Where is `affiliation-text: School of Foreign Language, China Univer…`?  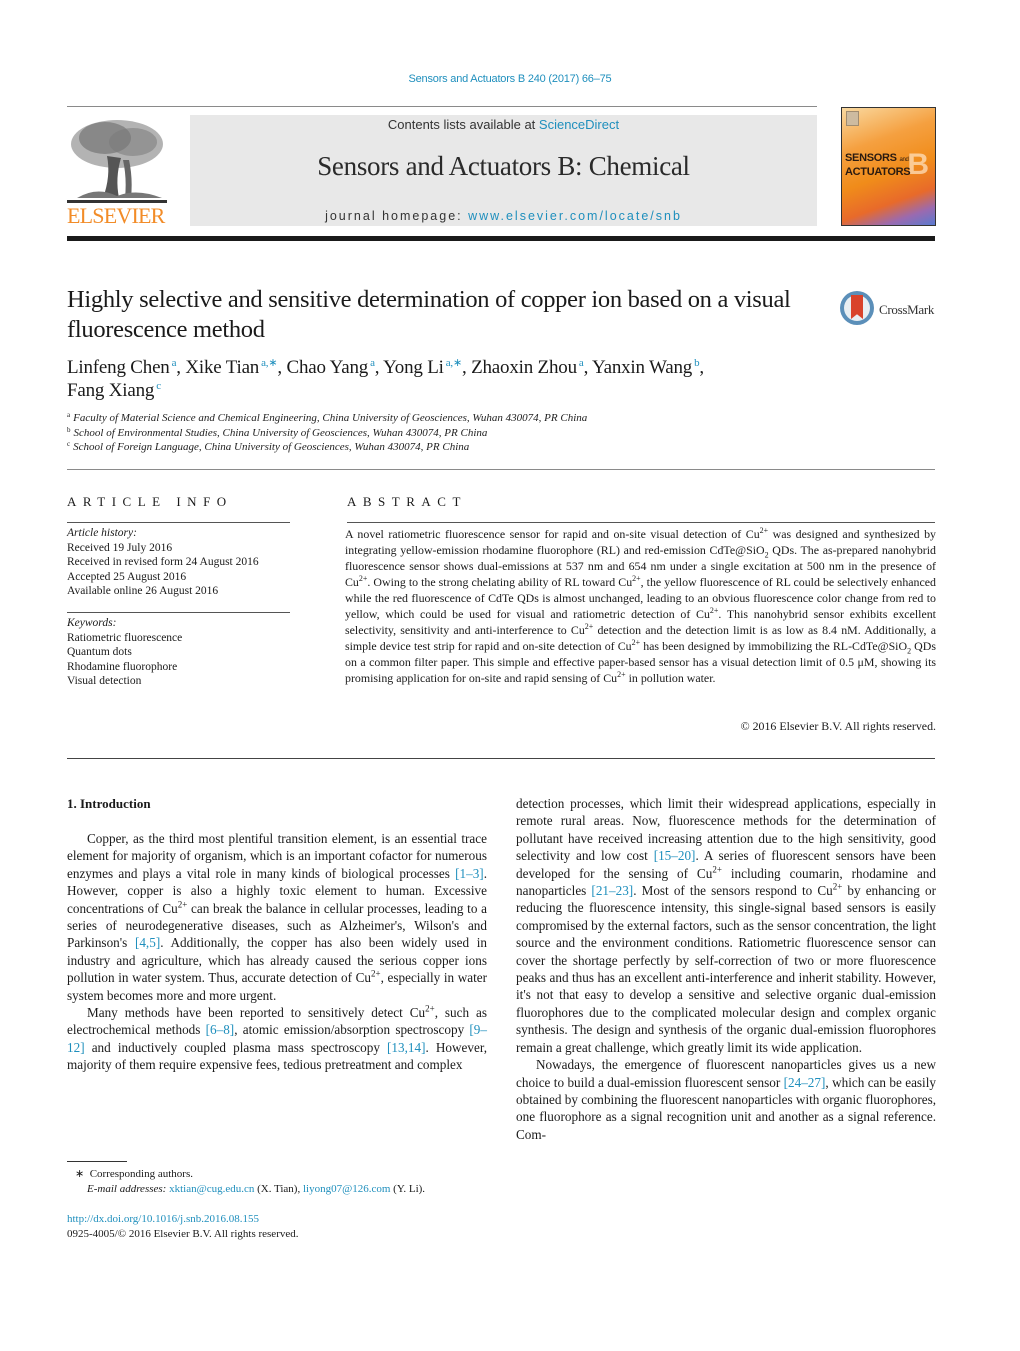
affiliation-text: School of Foreign Language, China Univer… is located at coordinates (271, 447).